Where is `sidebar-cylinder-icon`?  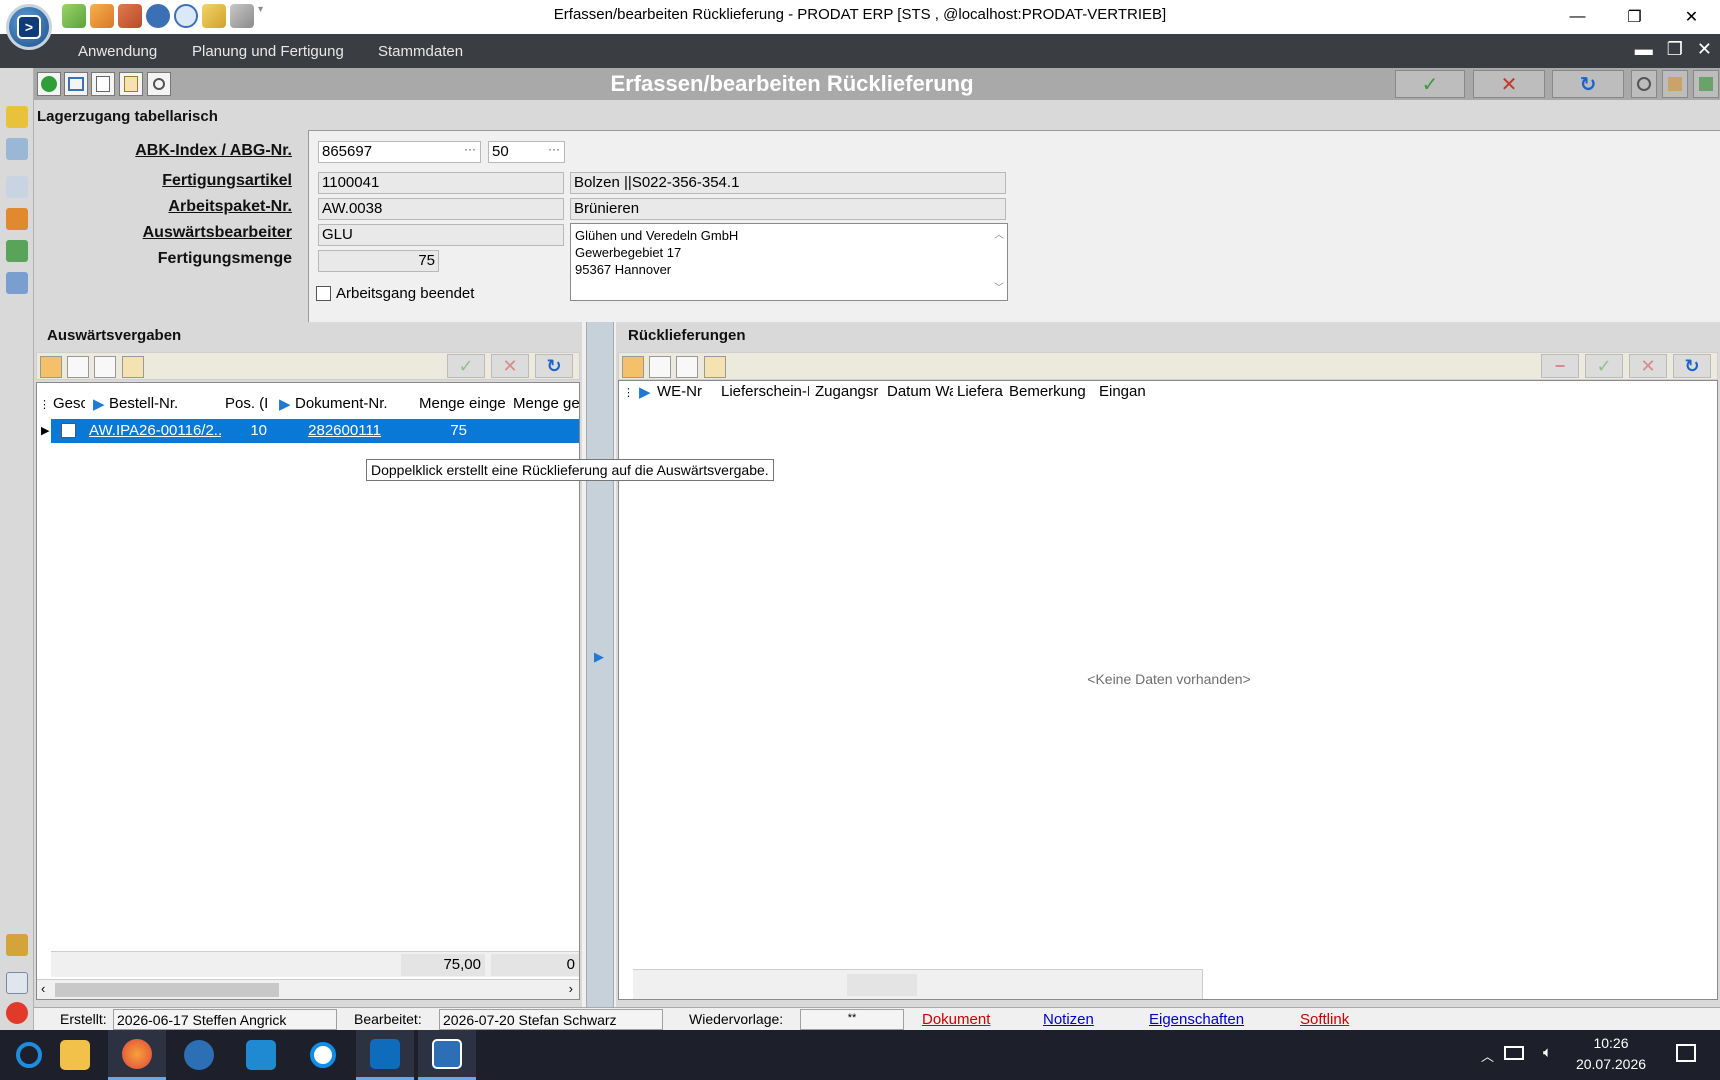 sidebar-cylinder-icon is located at coordinates (17, 117).